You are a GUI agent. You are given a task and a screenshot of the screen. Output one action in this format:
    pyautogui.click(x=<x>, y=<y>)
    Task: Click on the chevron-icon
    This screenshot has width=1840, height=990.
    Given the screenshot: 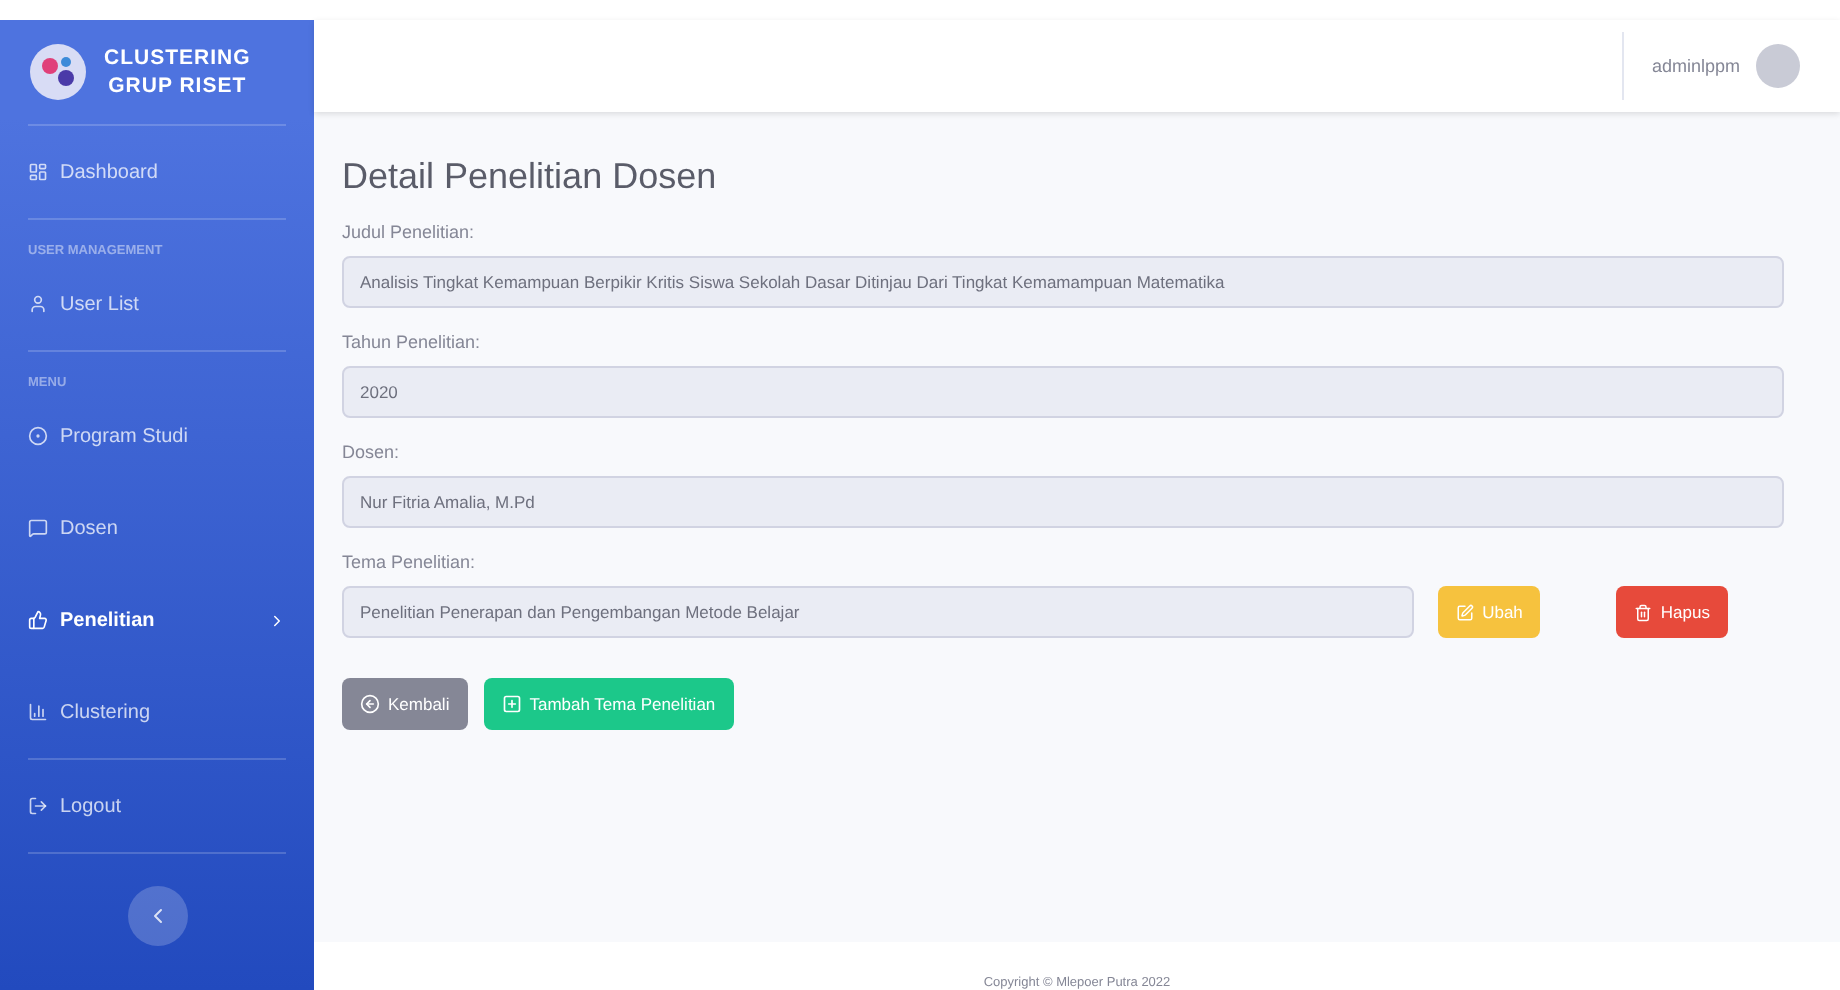 What is the action you would take?
    pyautogui.click(x=277, y=620)
    